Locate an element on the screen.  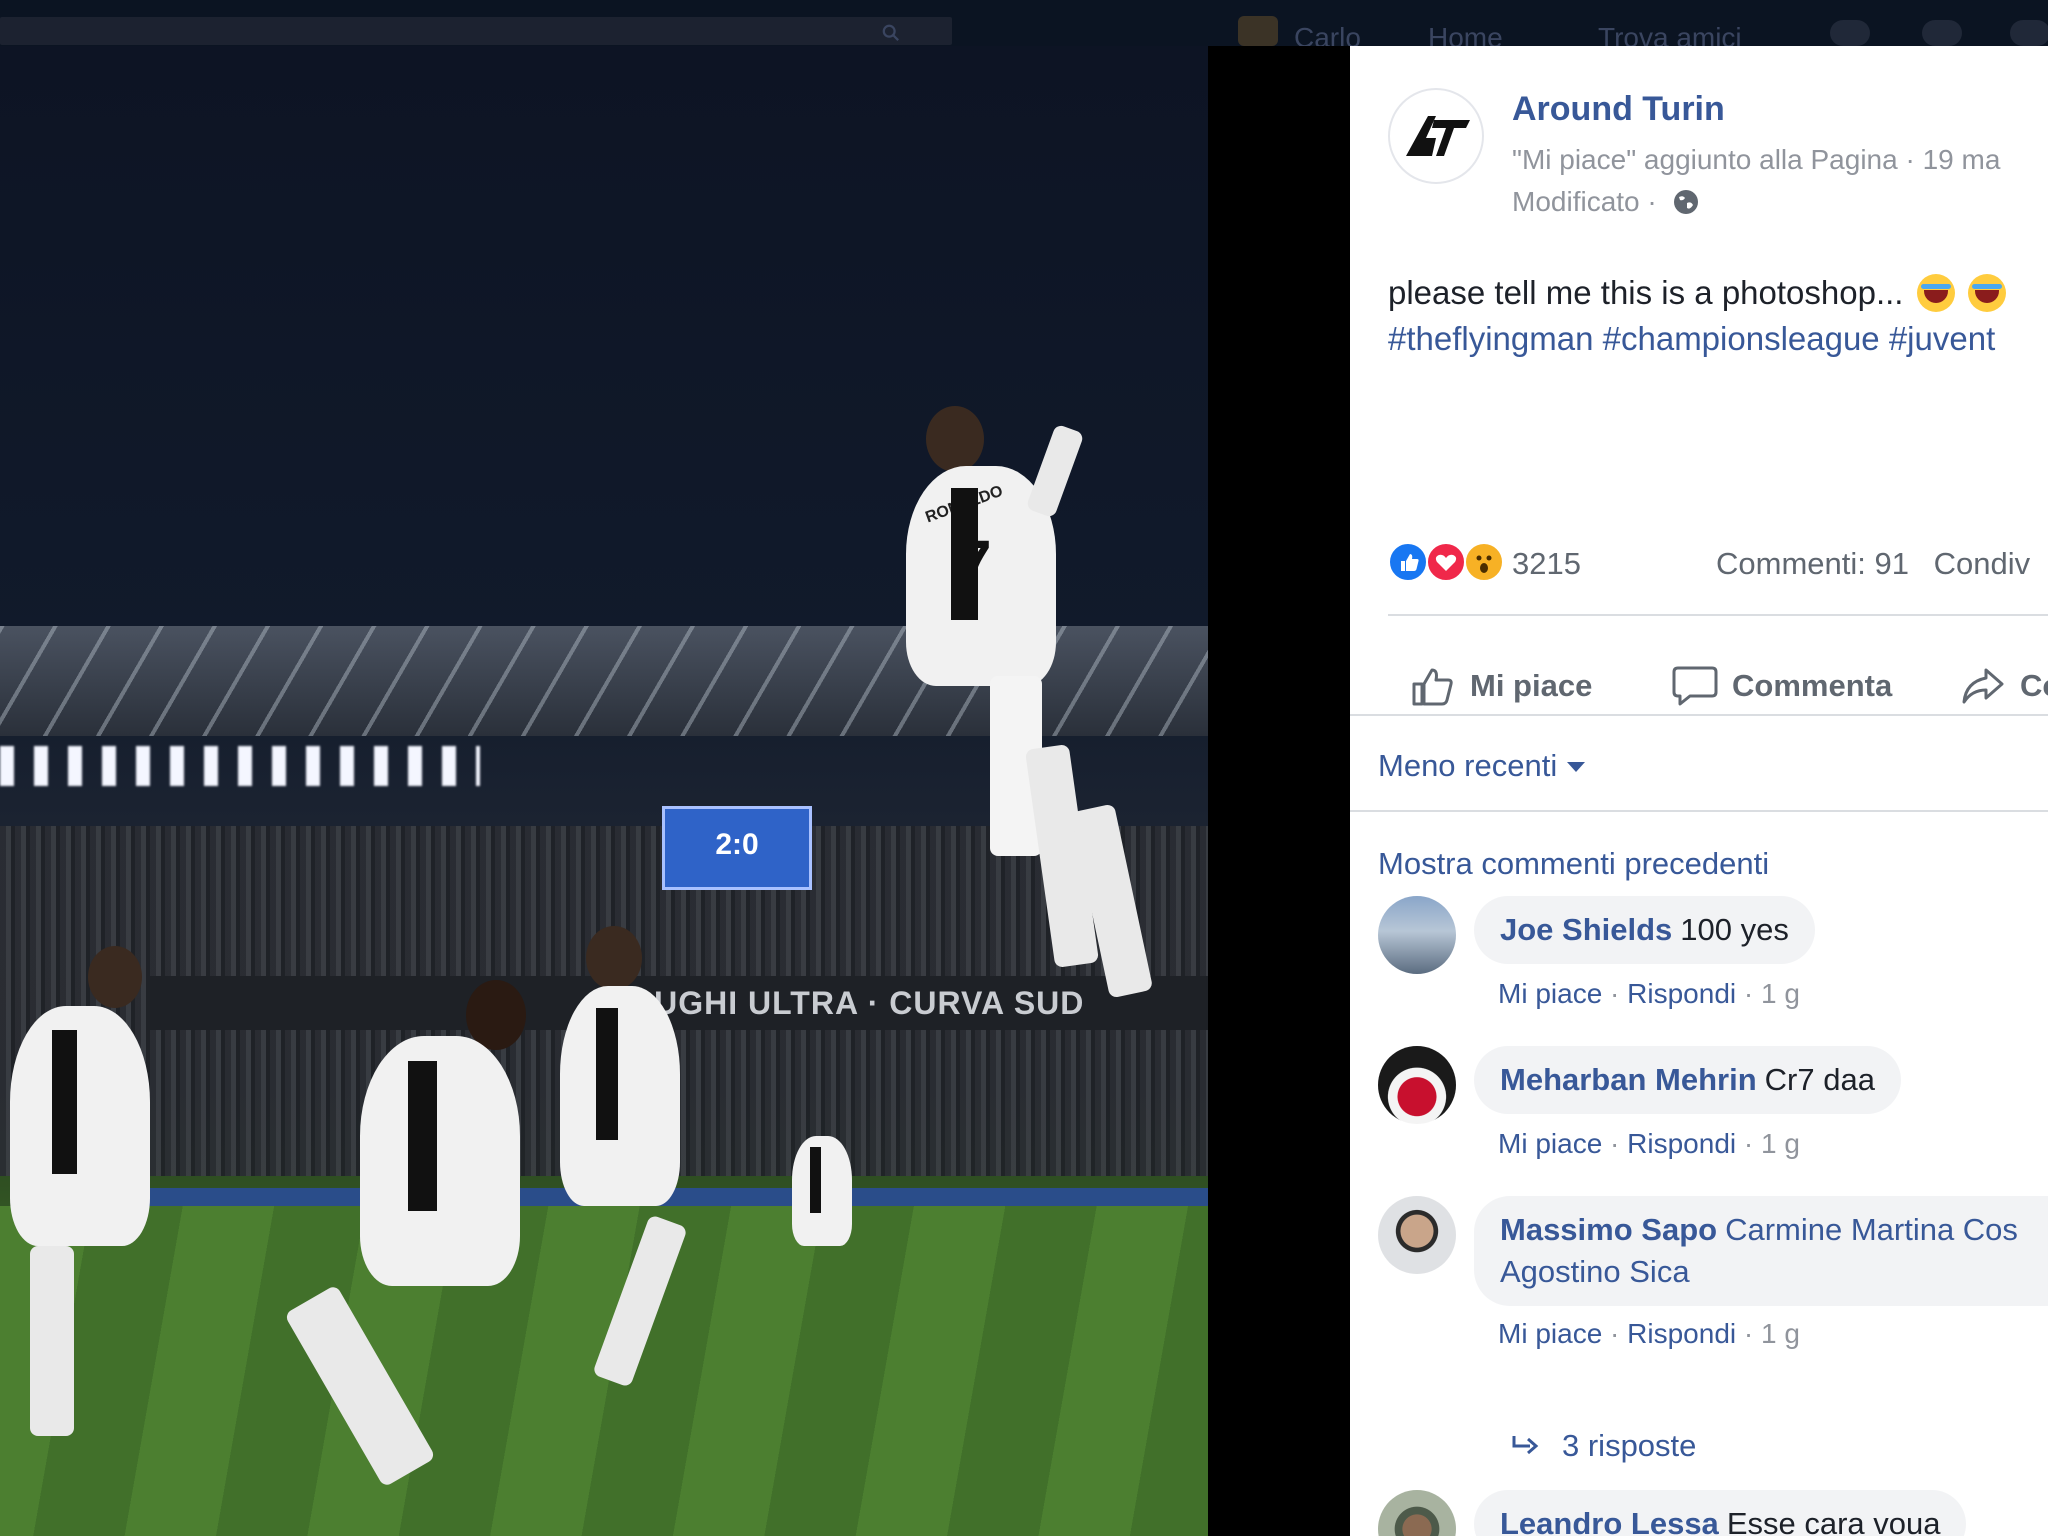
like-button-label: Mi piace is located at coordinates (1531, 685).